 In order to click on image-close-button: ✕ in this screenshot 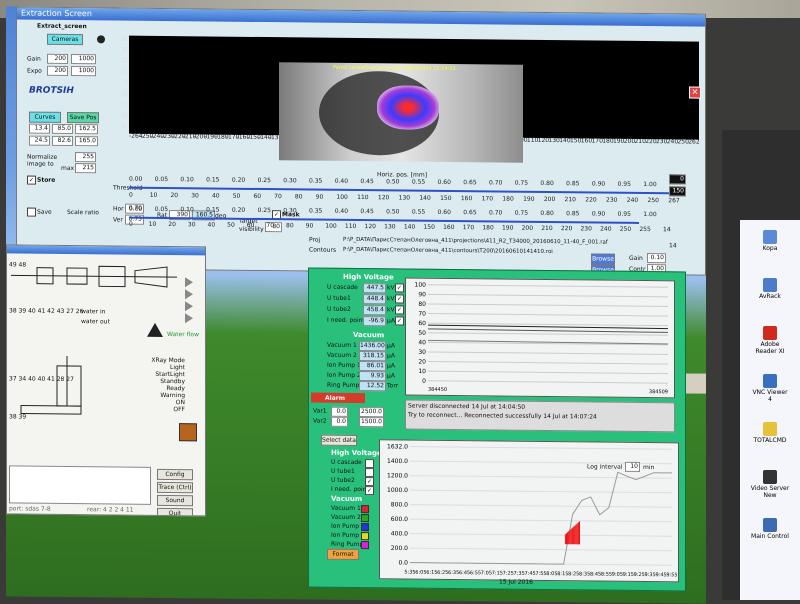, I will do `click(695, 92)`.